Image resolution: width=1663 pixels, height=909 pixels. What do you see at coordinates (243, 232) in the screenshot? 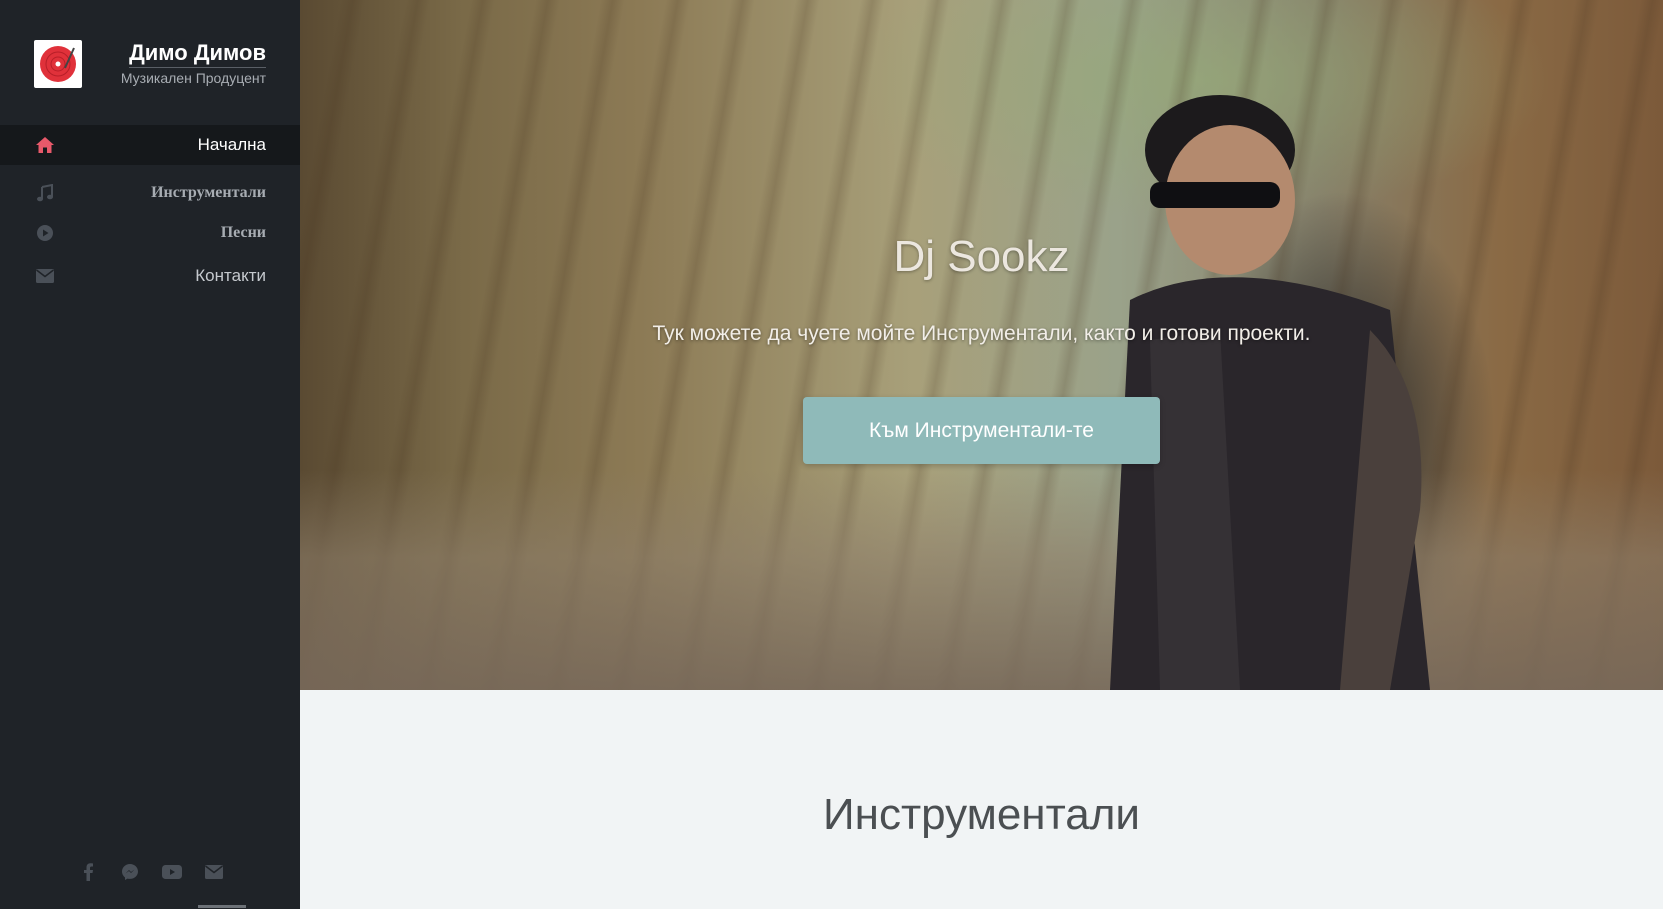
I see `nav-item-label: Песни` at bounding box center [243, 232].